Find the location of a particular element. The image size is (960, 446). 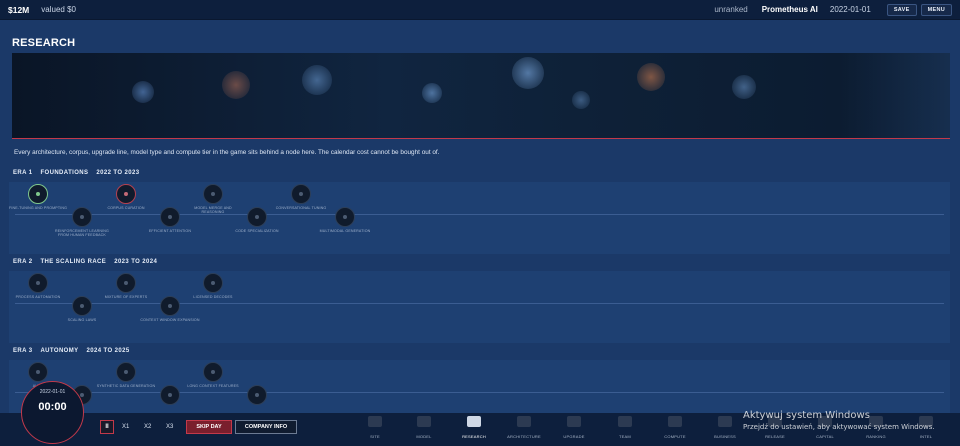

skip-day-button: SKIP DAY is located at coordinates (209, 427).